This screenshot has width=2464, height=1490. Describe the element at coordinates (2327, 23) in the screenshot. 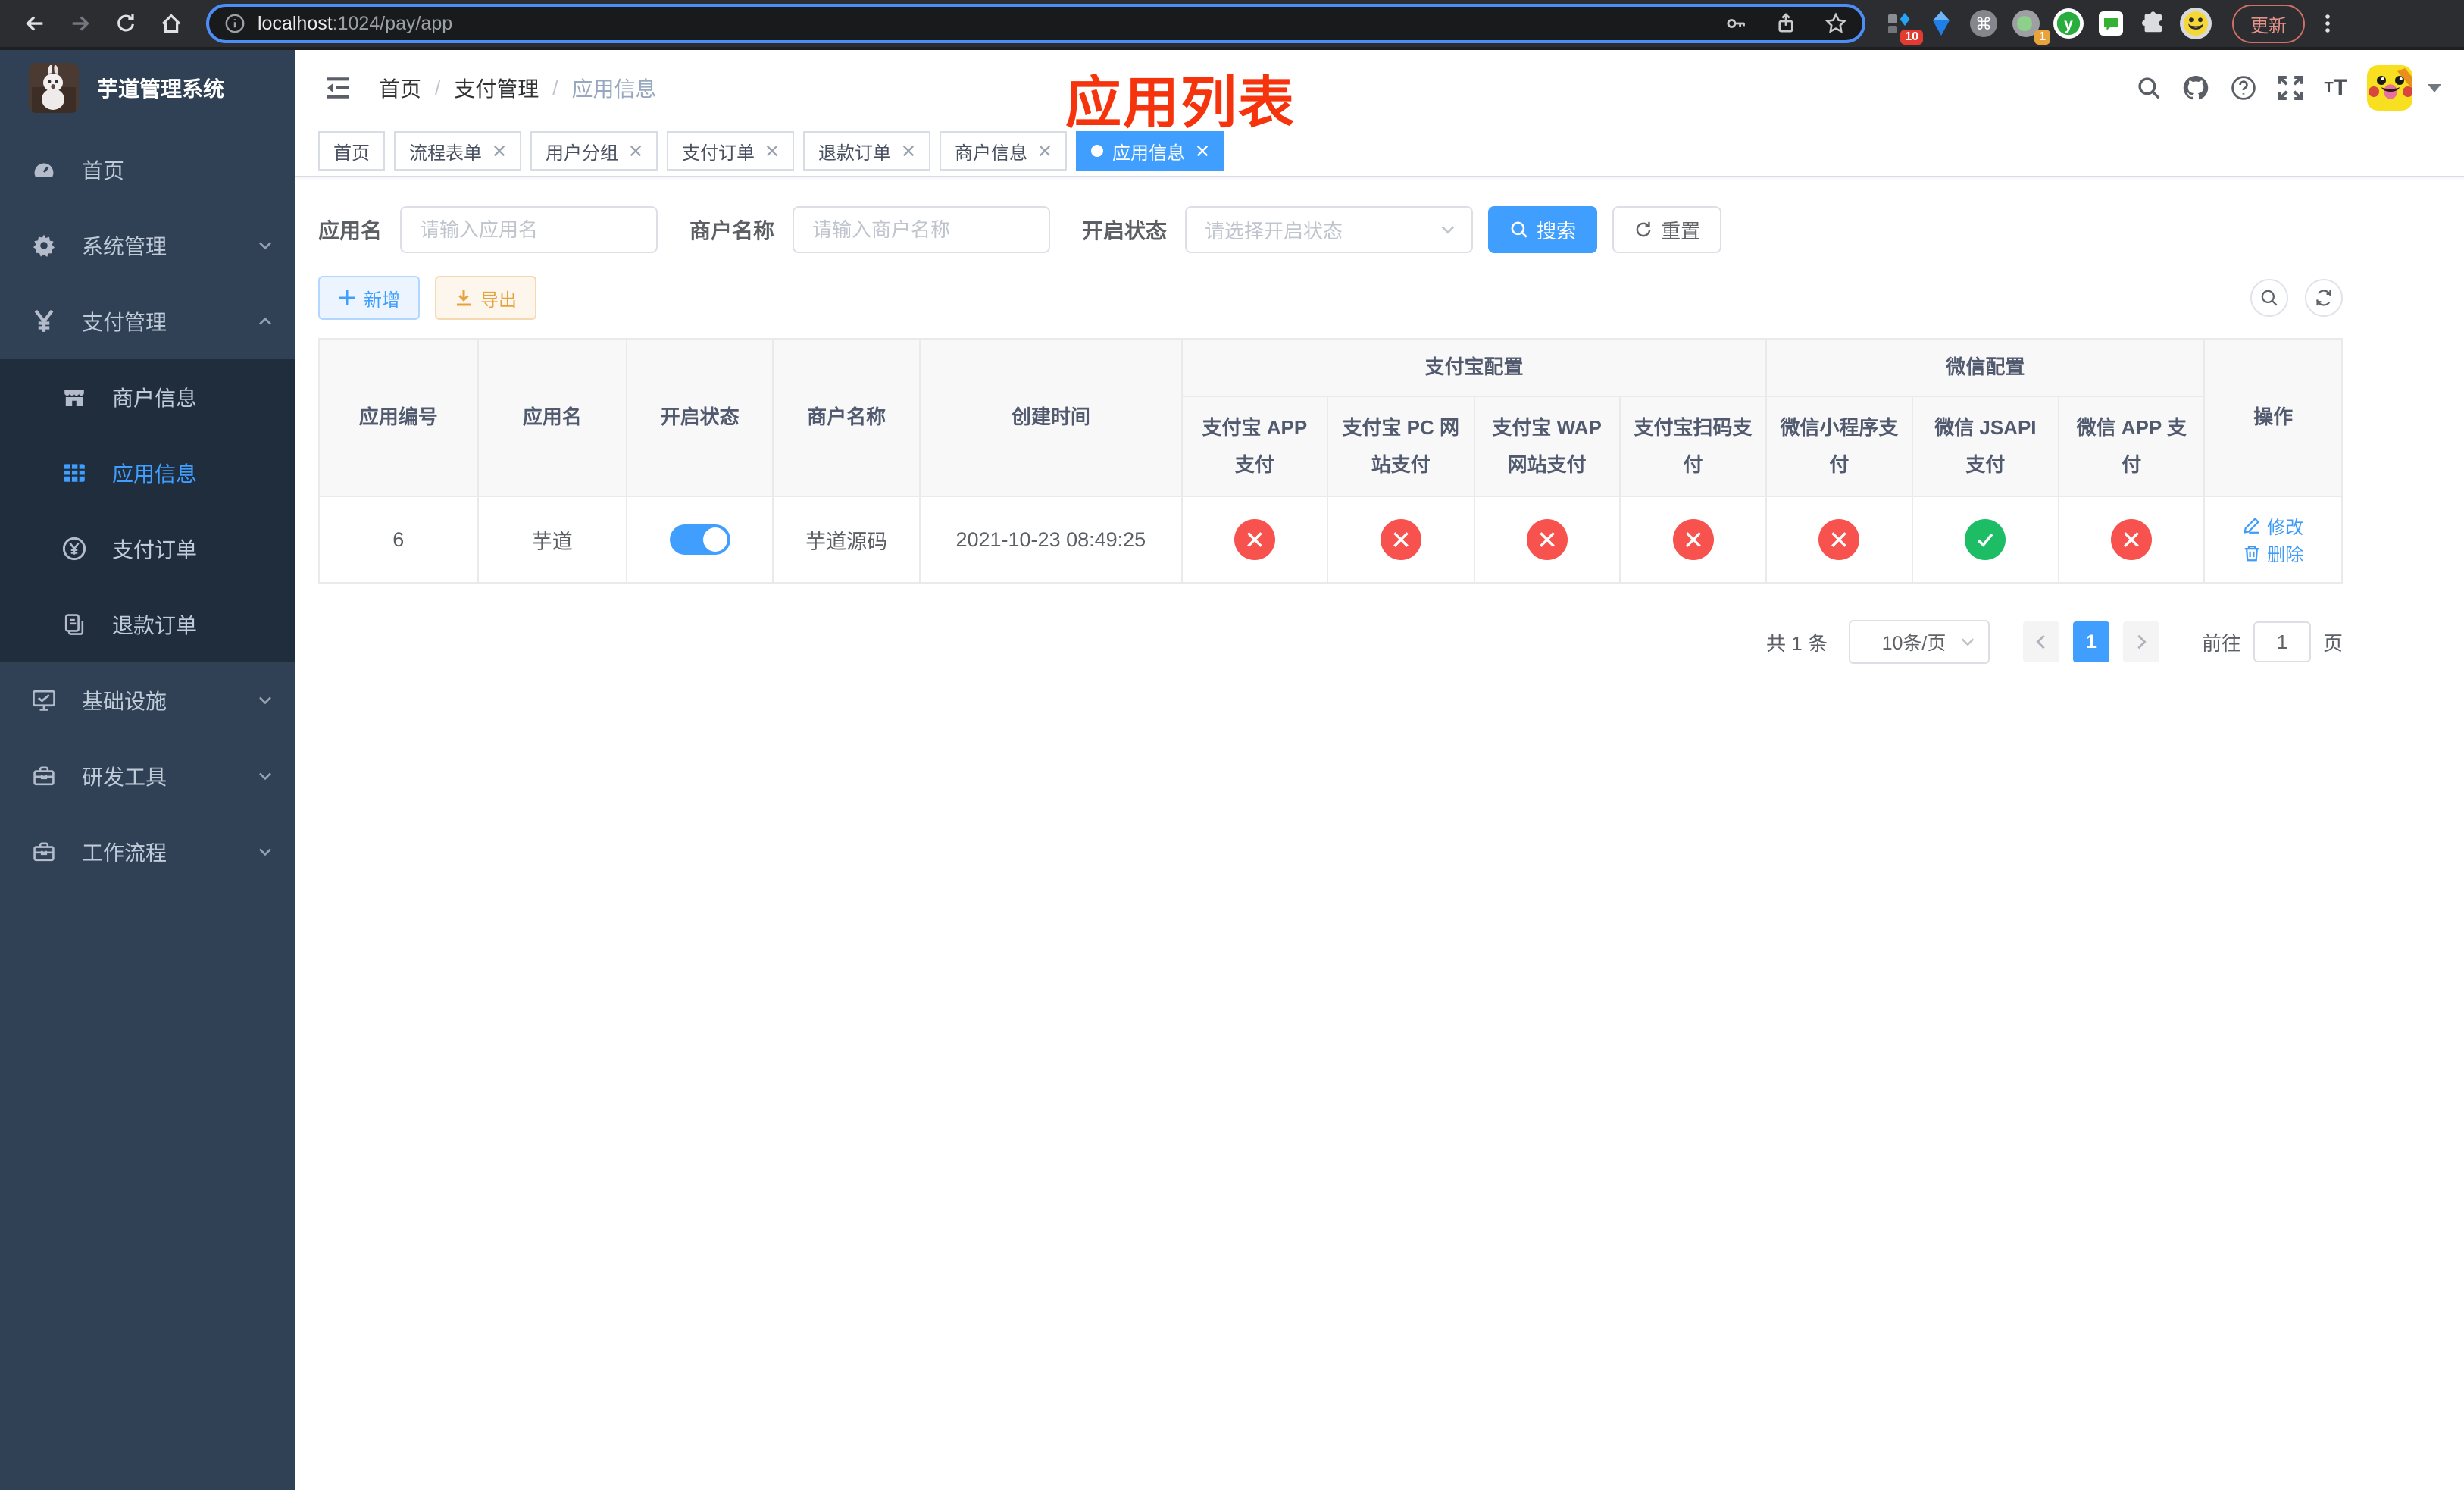

I see `browser-menu-icon` at that location.